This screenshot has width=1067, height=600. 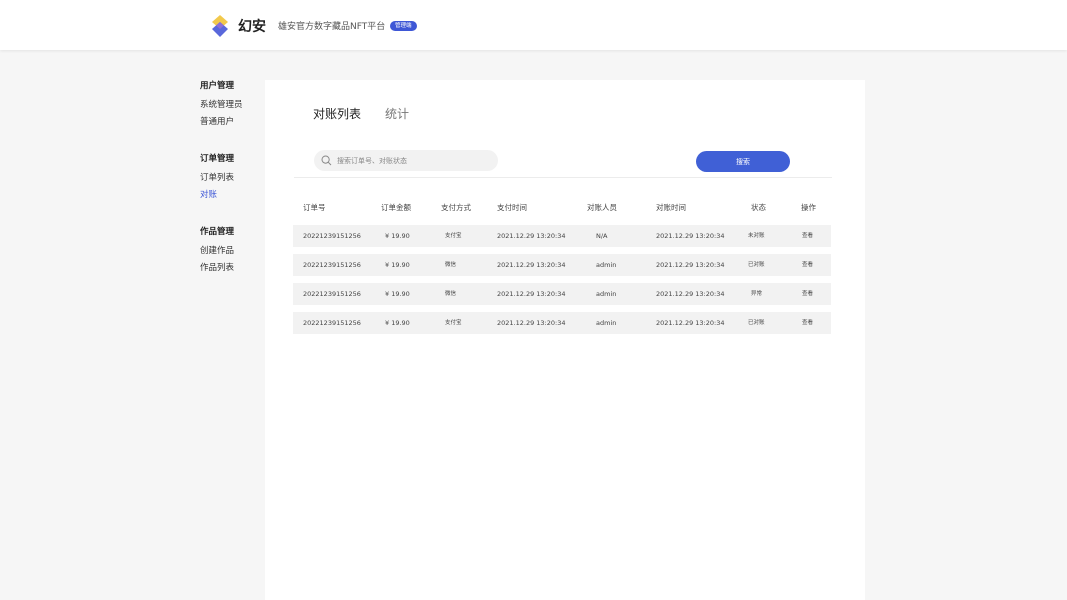 I want to click on sidebar-item-create-work: 创建作品, so click(x=232, y=251).